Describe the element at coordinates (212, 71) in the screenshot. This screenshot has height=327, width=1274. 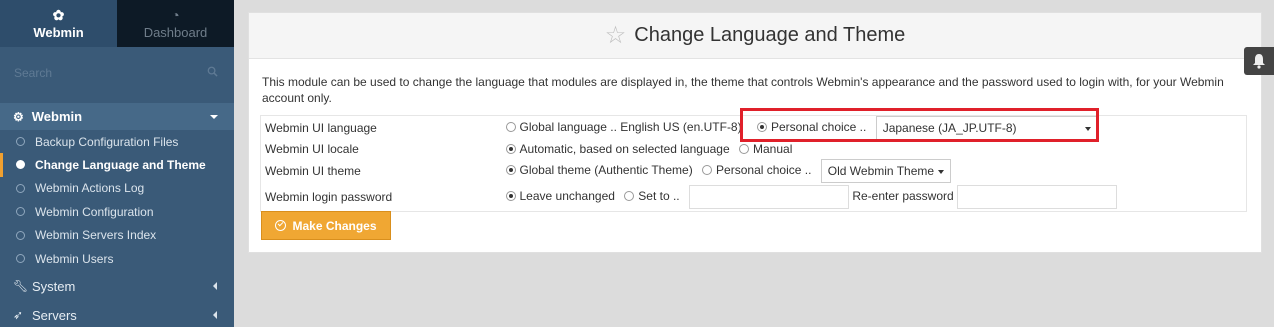
I see `search-icon` at that location.